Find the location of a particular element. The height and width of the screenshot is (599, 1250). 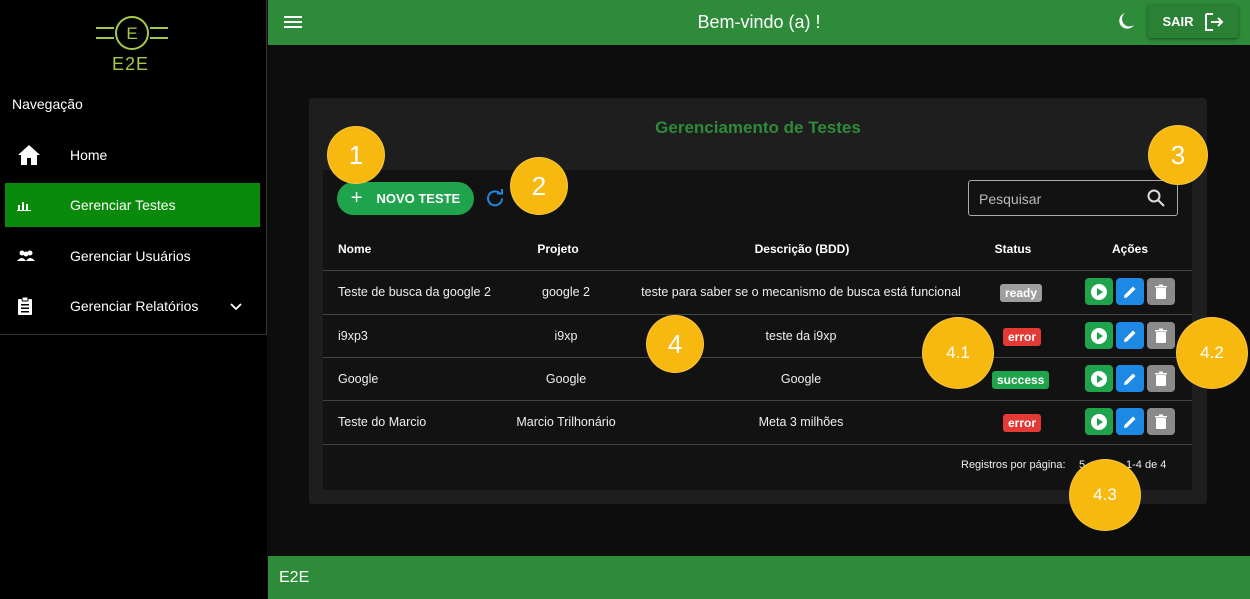

cell-nome: Google is located at coordinates (358, 379).